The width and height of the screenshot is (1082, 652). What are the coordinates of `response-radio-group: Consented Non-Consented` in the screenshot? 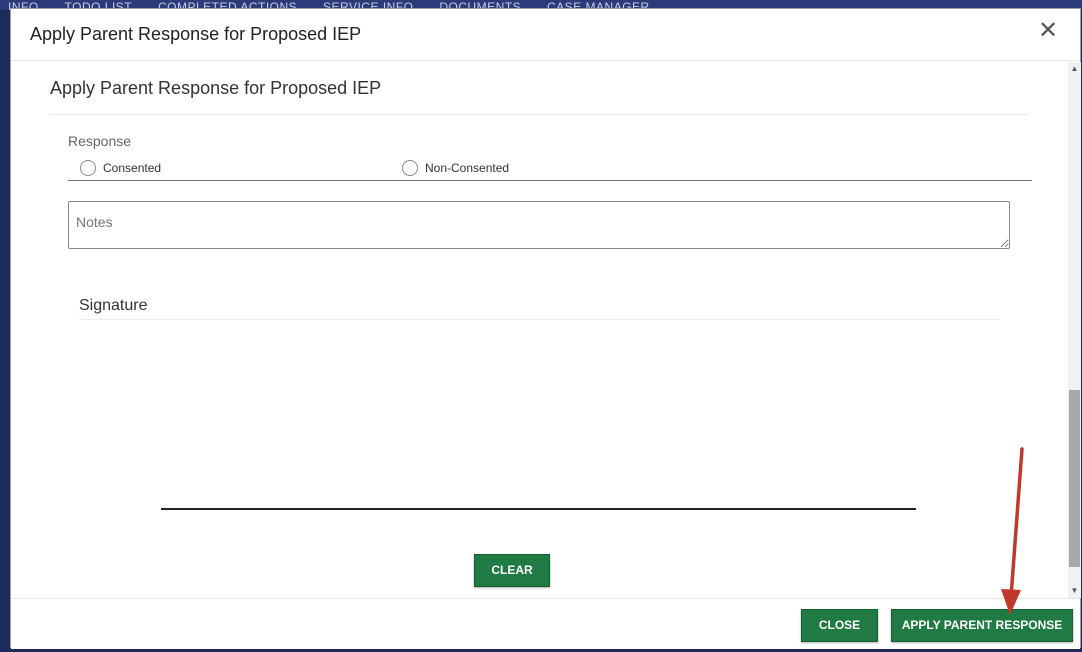 It's located at (550, 168).